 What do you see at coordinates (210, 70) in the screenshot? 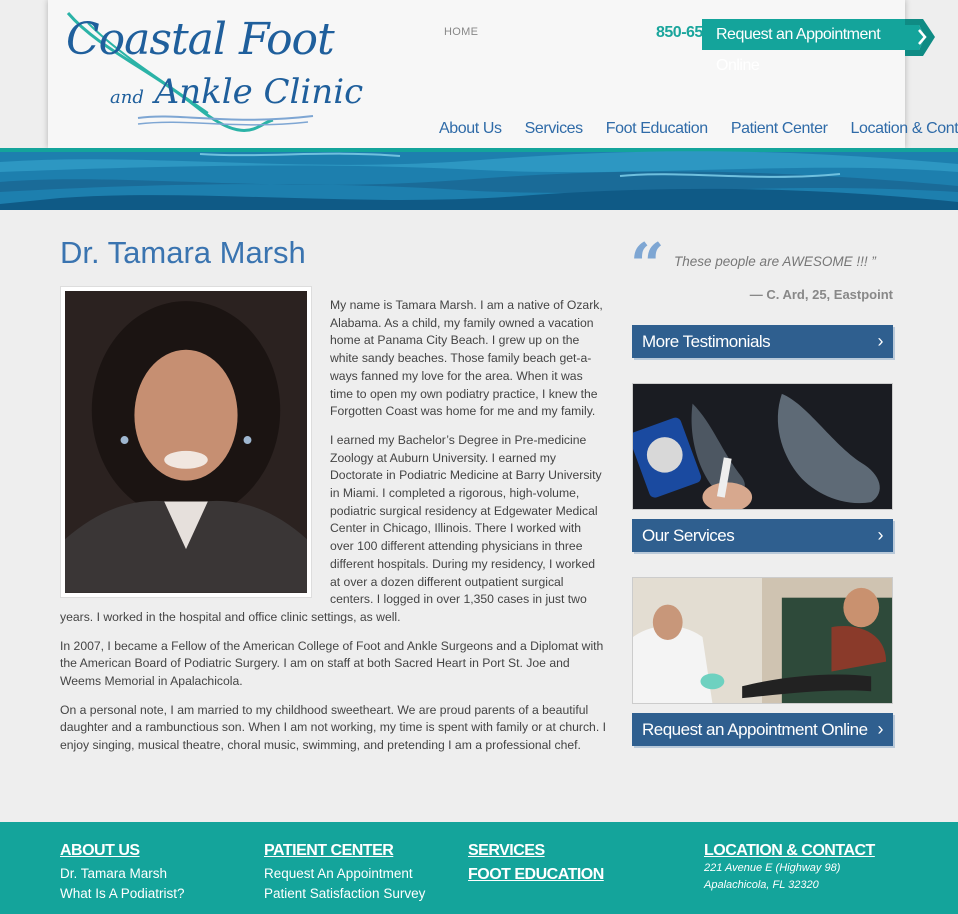
I see `clinic-logo: Coastal Foot and Ankle Clinic` at bounding box center [210, 70].